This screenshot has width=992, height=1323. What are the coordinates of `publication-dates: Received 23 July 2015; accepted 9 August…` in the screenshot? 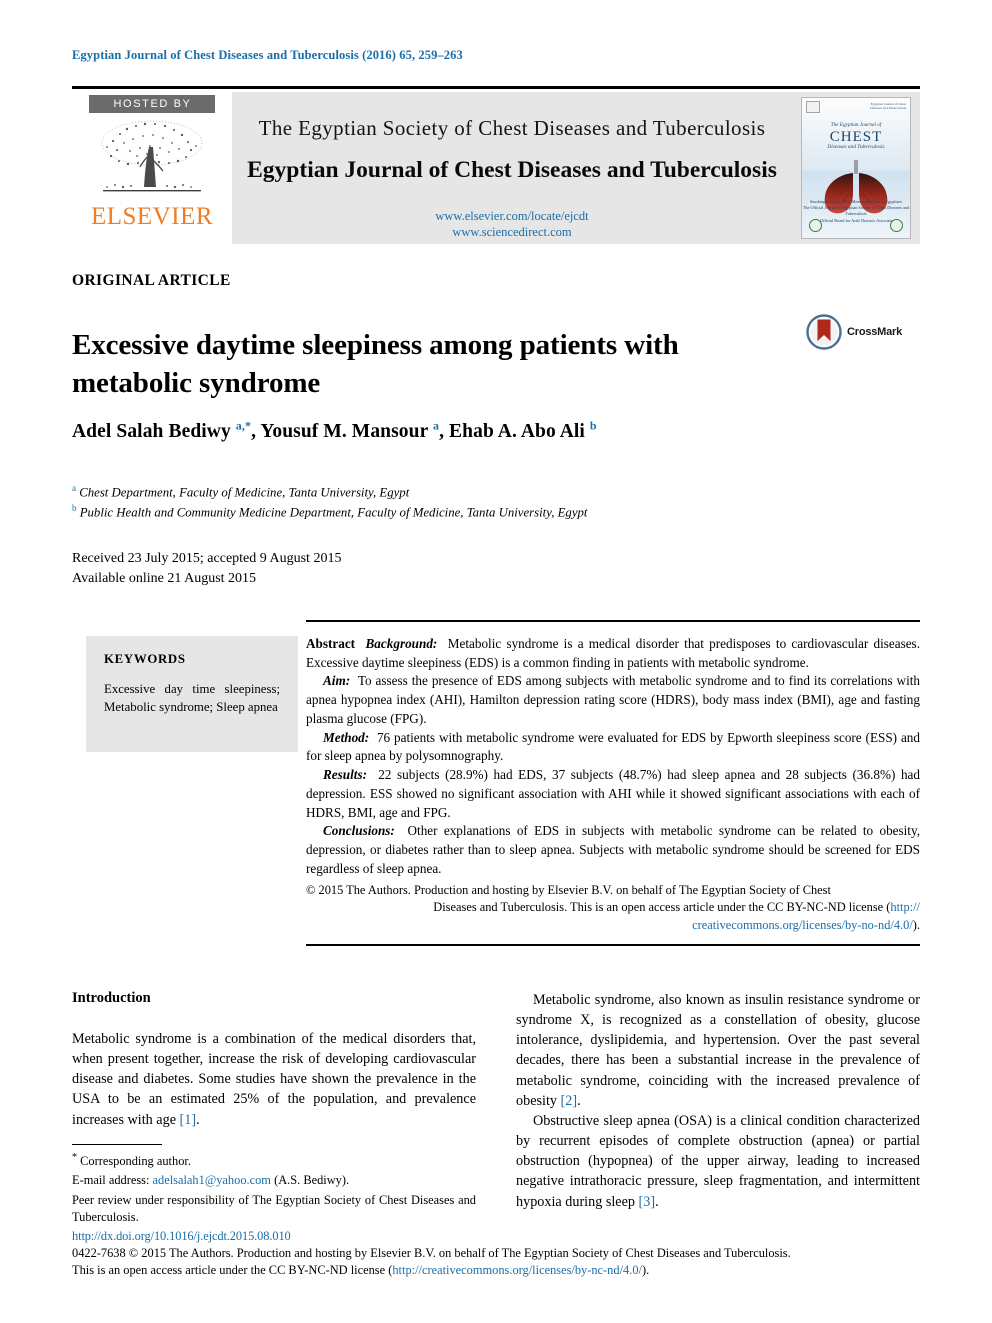 It's located at (206, 569).